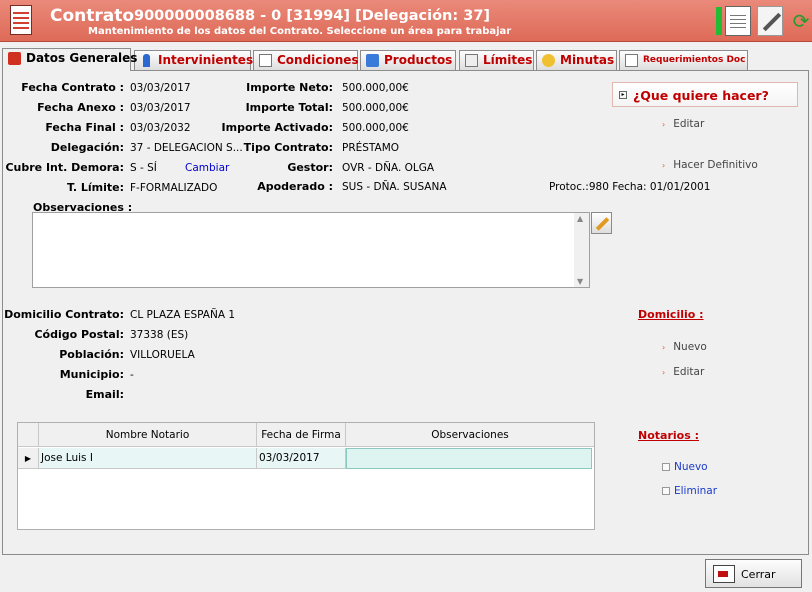  Describe the element at coordinates (580, 218) in the screenshot. I see `scroll-up-icon: ▲` at that location.